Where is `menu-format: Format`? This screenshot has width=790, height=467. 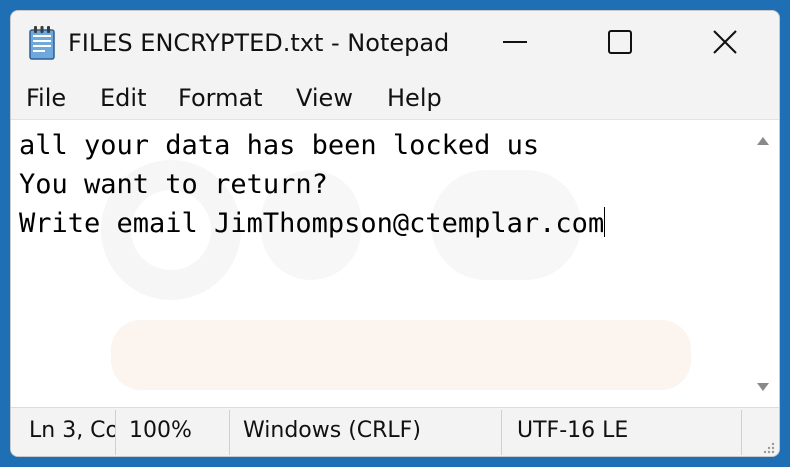 menu-format: Format is located at coordinates (220, 98).